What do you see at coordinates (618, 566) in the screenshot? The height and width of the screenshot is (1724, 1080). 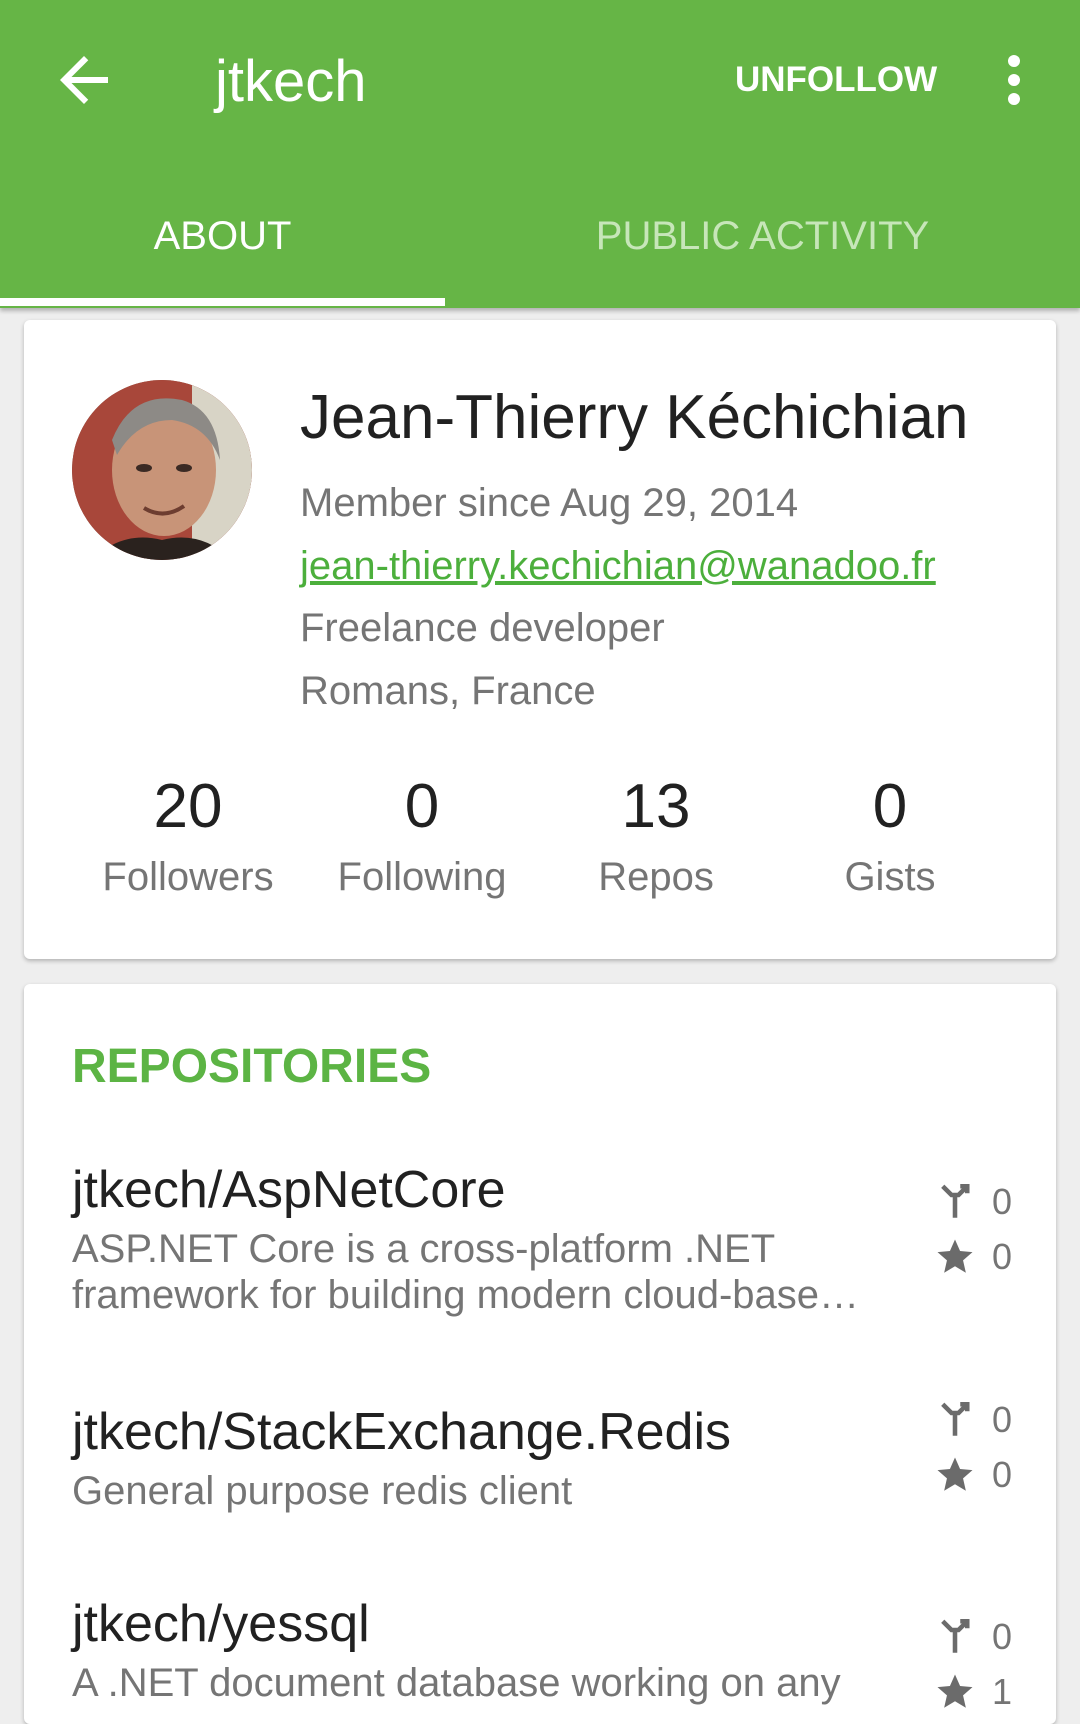 I see `email-link: jean-thierry.kechichian@wanadoo.fr` at bounding box center [618, 566].